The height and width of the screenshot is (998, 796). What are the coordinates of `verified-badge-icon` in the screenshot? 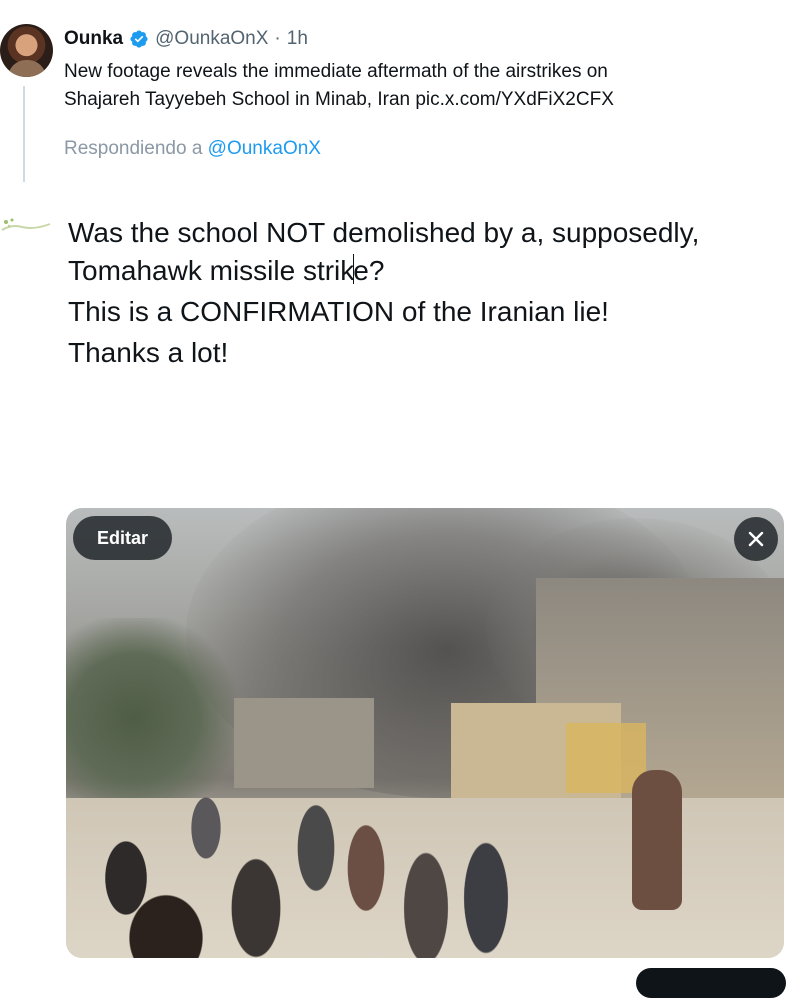 It's located at (139, 39).